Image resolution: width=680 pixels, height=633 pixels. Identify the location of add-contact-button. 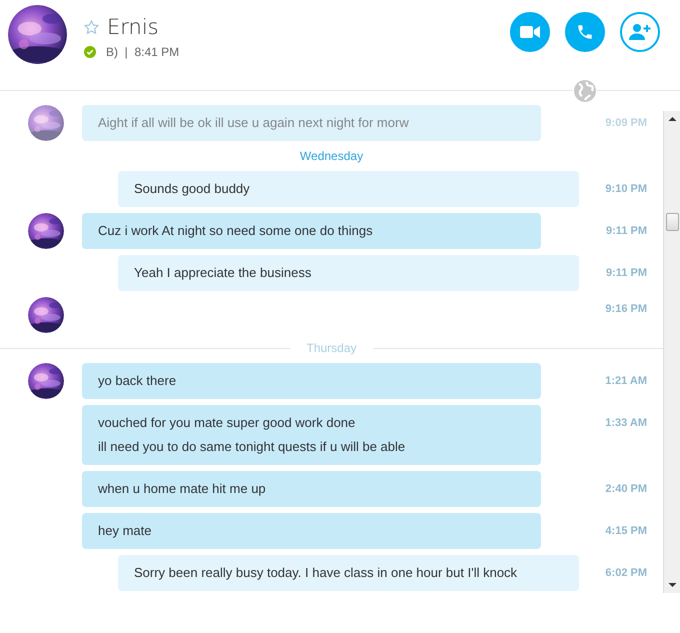
(640, 32).